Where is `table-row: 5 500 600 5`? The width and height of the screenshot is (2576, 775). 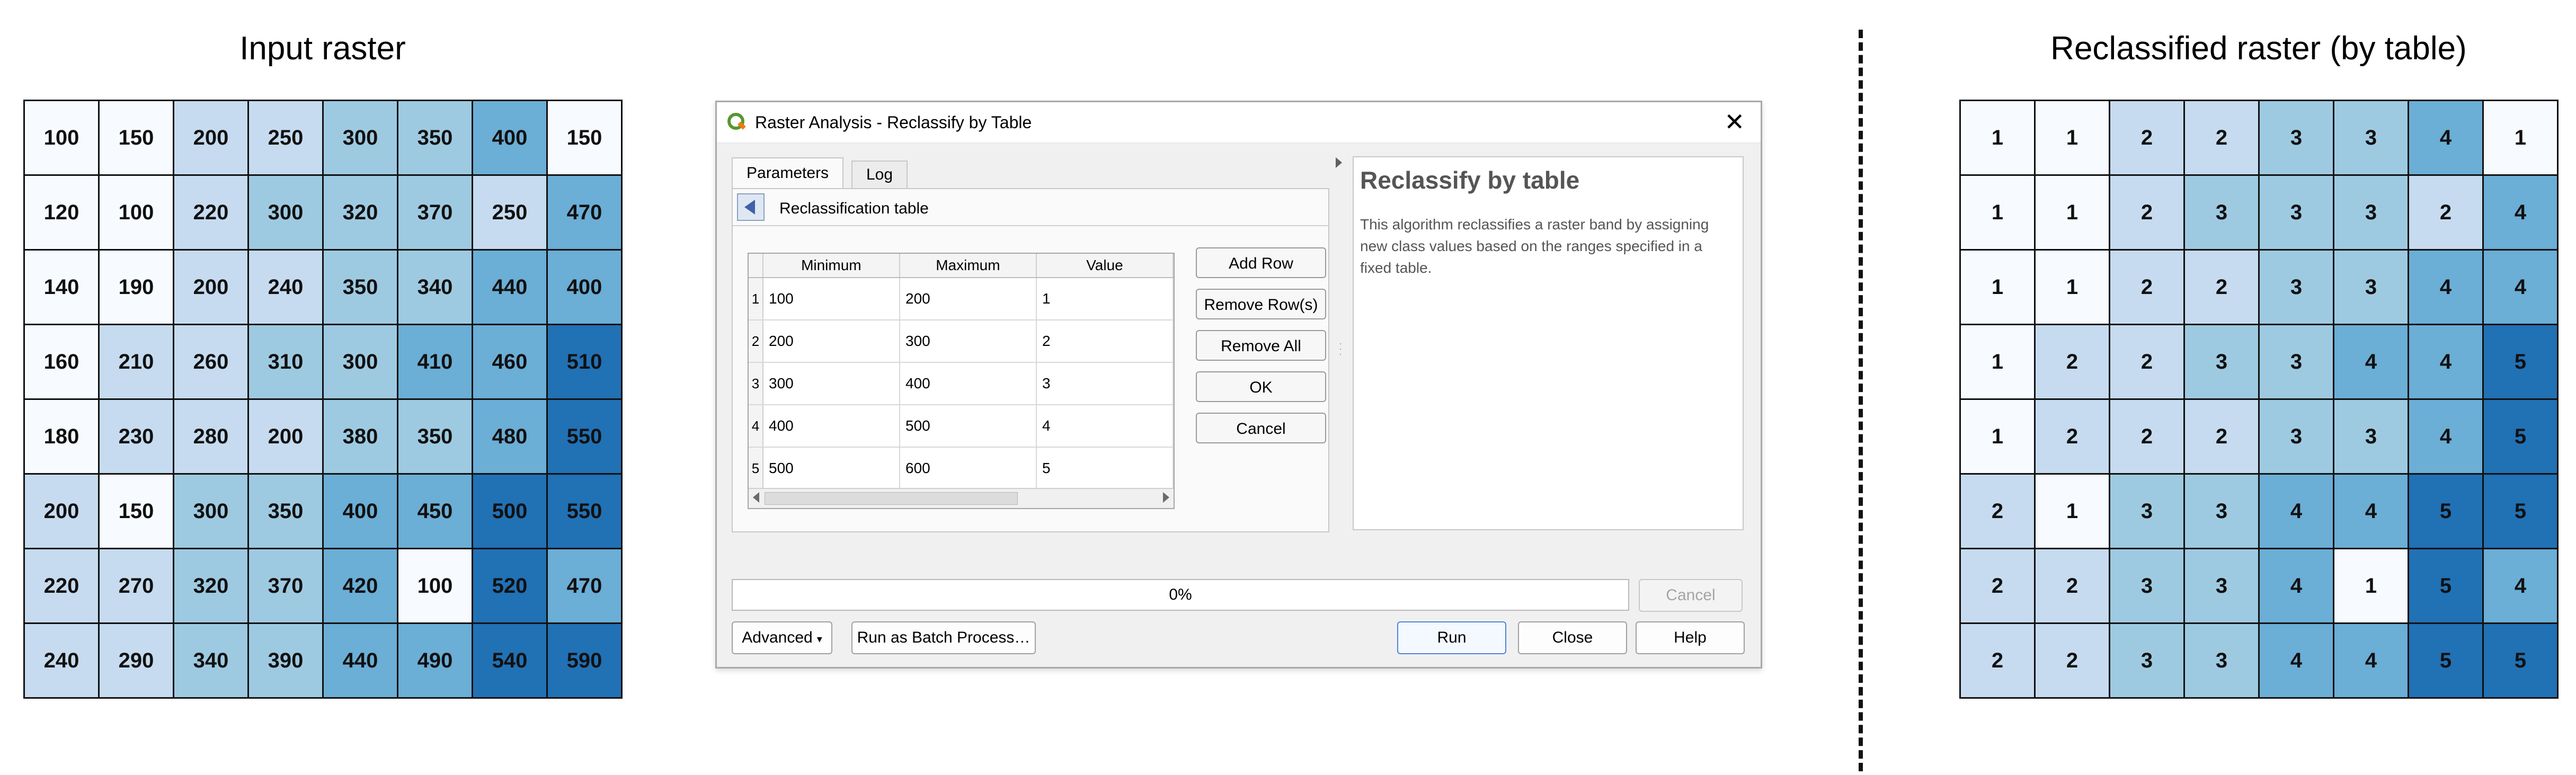 table-row: 5 500 600 5 is located at coordinates (961, 469).